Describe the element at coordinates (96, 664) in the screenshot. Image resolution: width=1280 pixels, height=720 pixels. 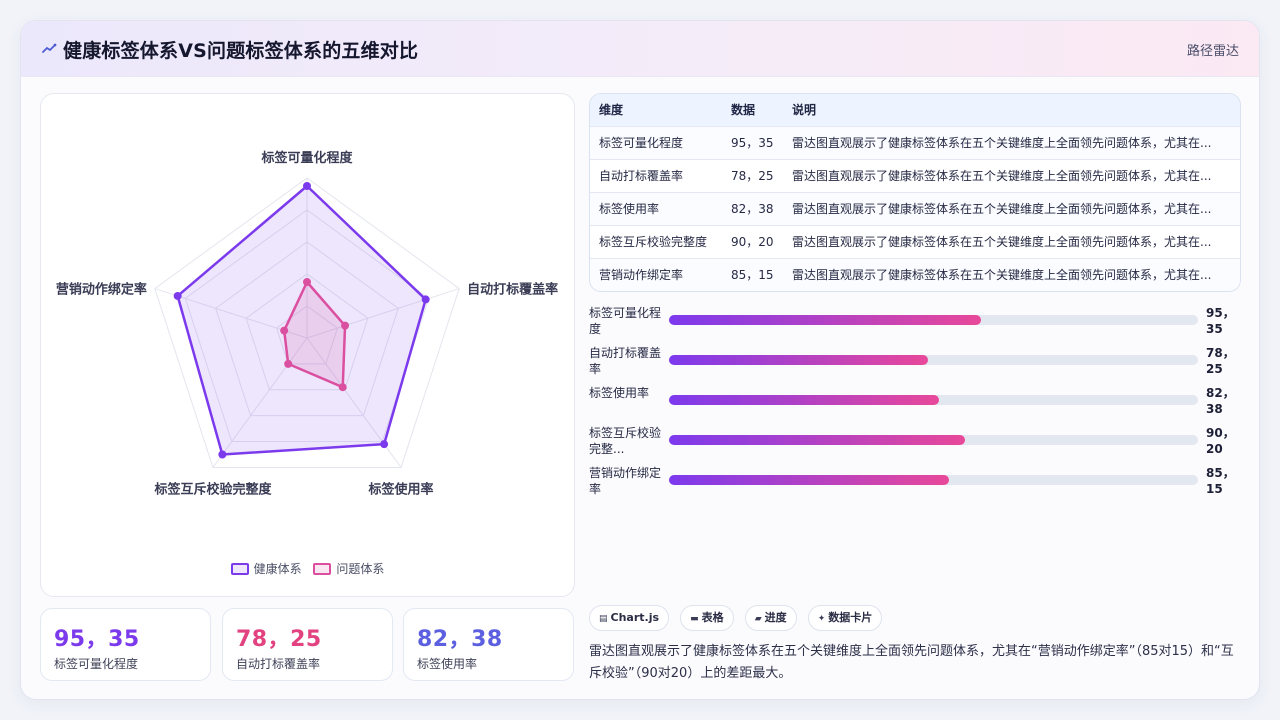
I see `stat-label: 标签可量化程度` at that location.